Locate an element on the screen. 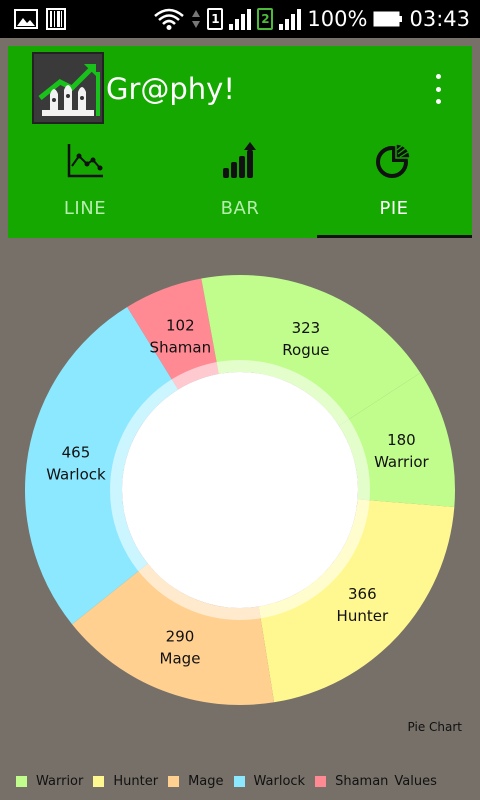 The width and height of the screenshot is (480, 800). slice-value-label: 465 is located at coordinates (76, 452).